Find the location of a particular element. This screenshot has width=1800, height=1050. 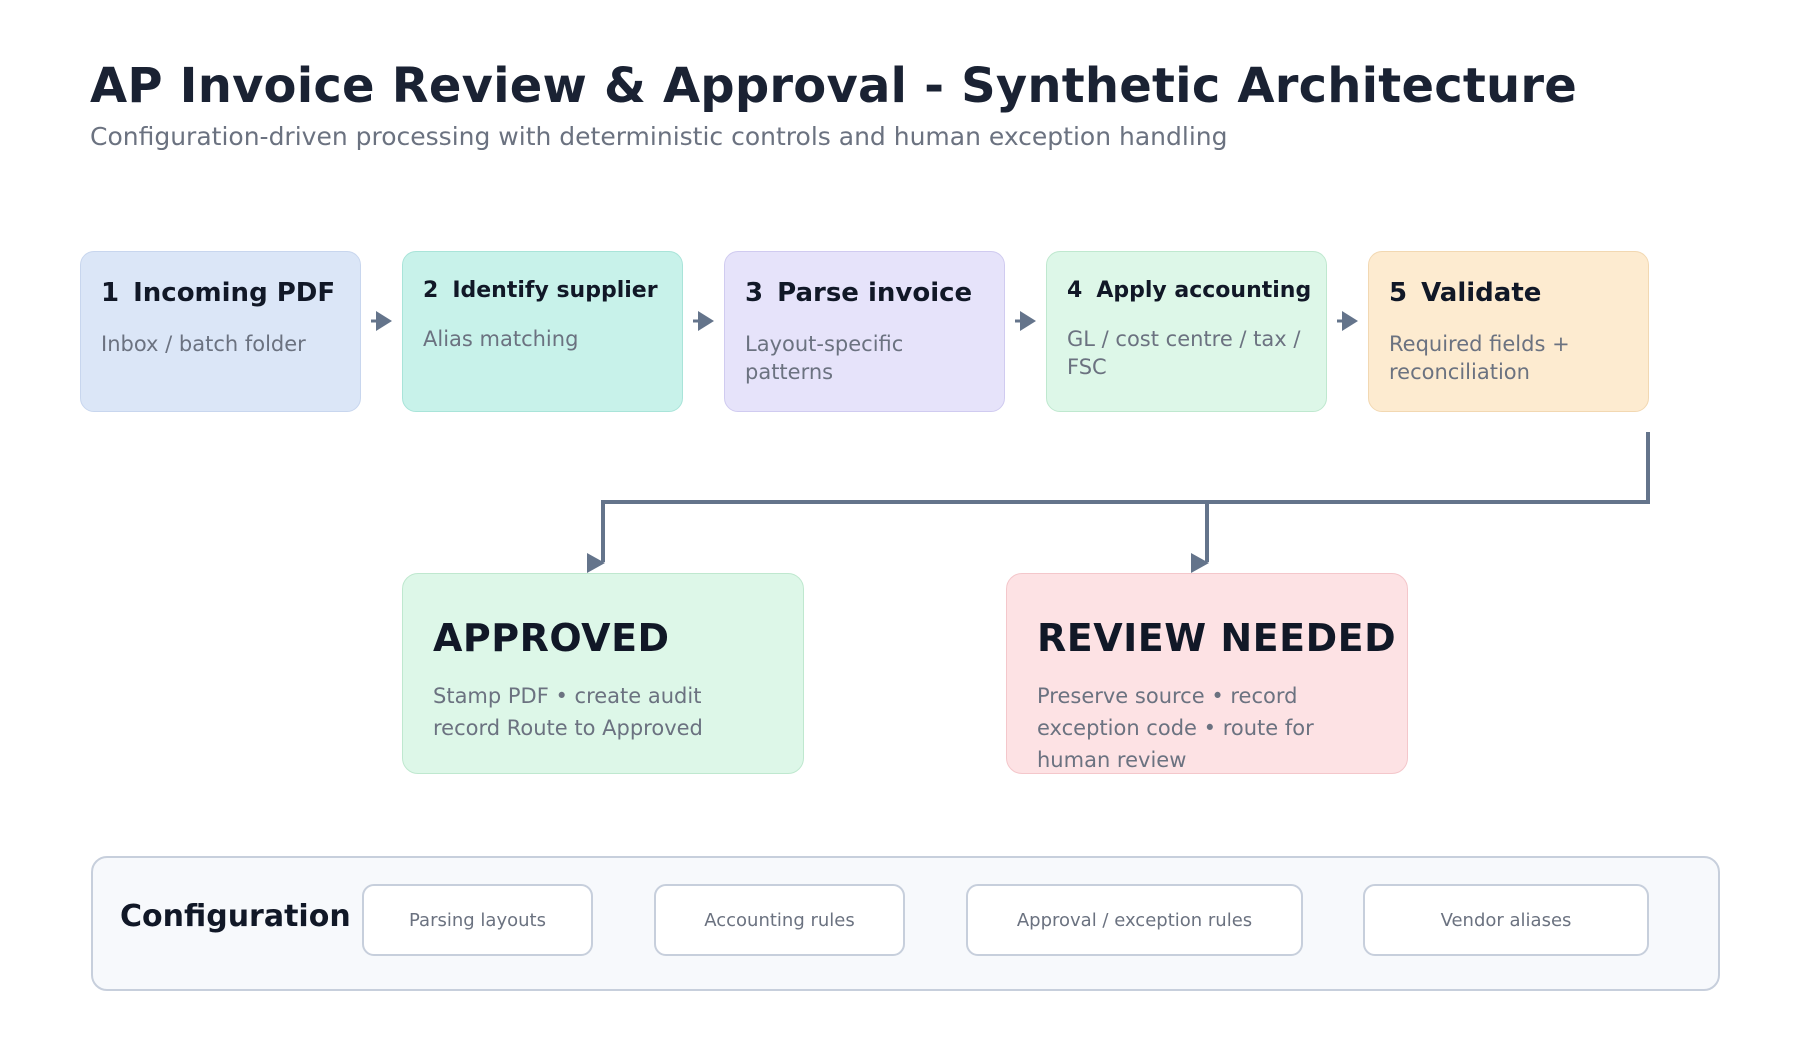

config-chip-vendor-aliases: Vendor aliases is located at coordinates (1506, 920).